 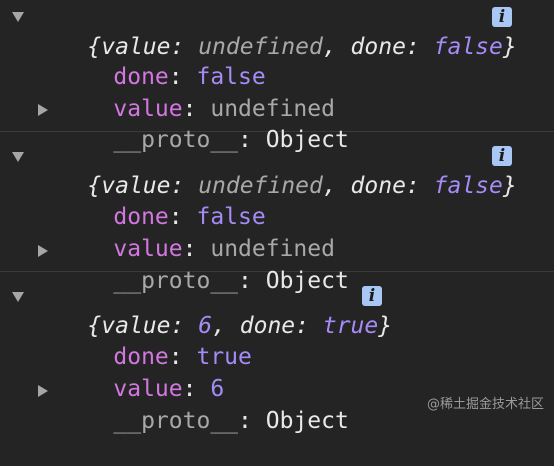 What do you see at coordinates (485, 404) in the screenshot?
I see `watermark: @稀土掘金技术社区` at bounding box center [485, 404].